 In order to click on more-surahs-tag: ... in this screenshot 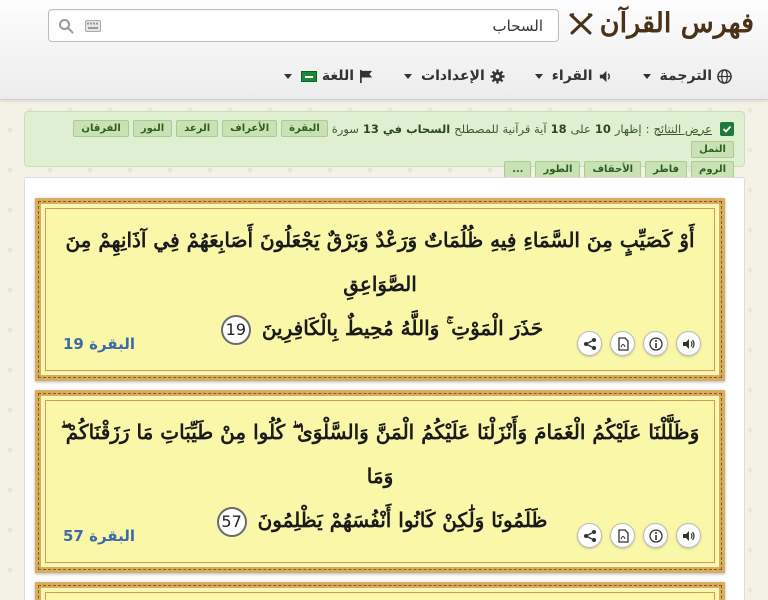, I will do `click(518, 169)`.